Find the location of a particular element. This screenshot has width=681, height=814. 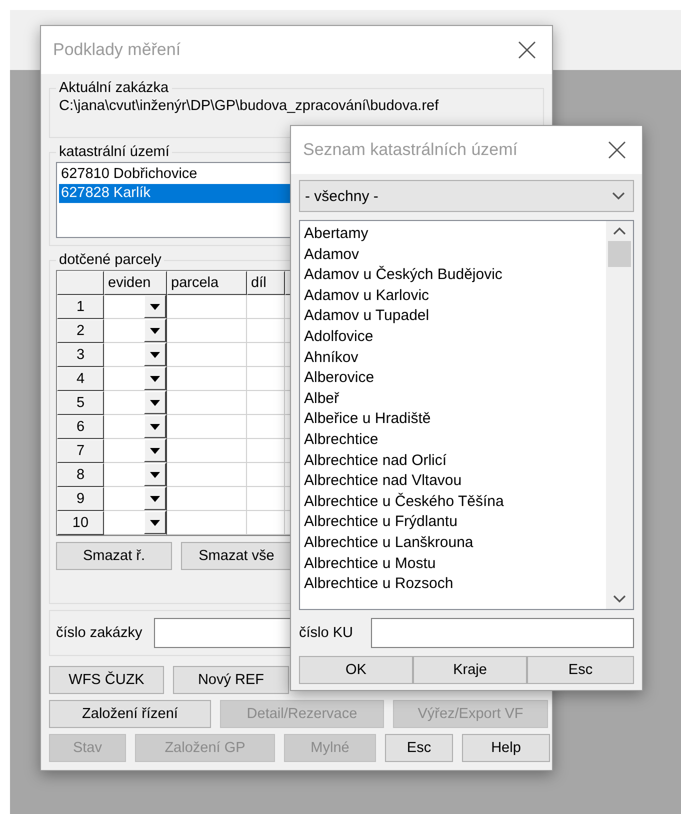

file-path: C:\jana\cvut\inženýr\DP\GP\budova_zpracování\budova.ref is located at coordinates (249, 106).